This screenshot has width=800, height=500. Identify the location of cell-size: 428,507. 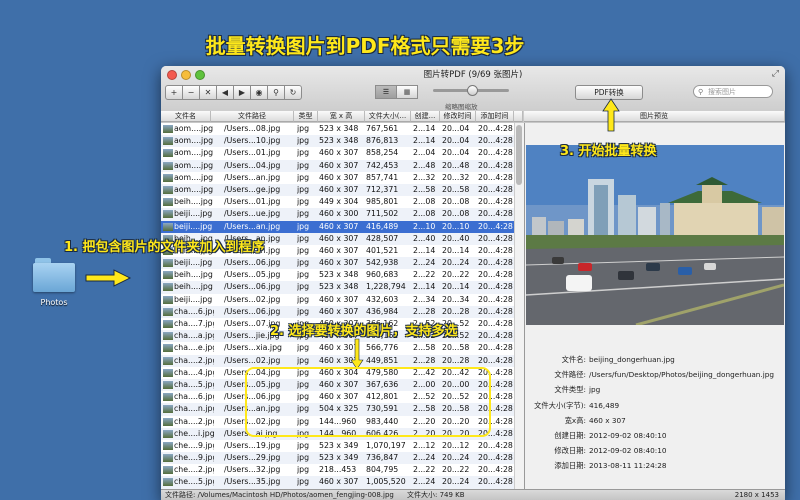
(382, 238).